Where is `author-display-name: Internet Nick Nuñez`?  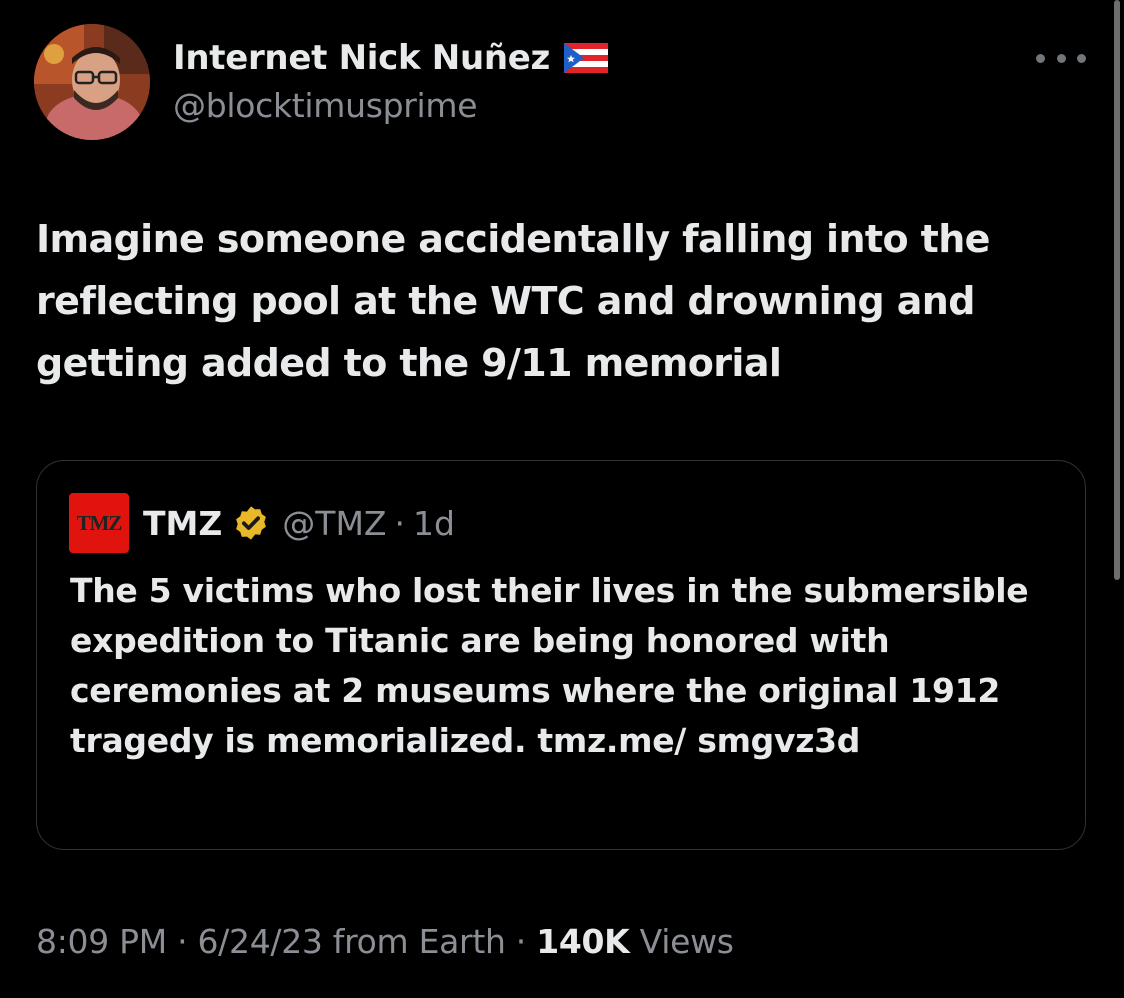
author-display-name: Internet Nick Nuñez is located at coordinates (361, 58).